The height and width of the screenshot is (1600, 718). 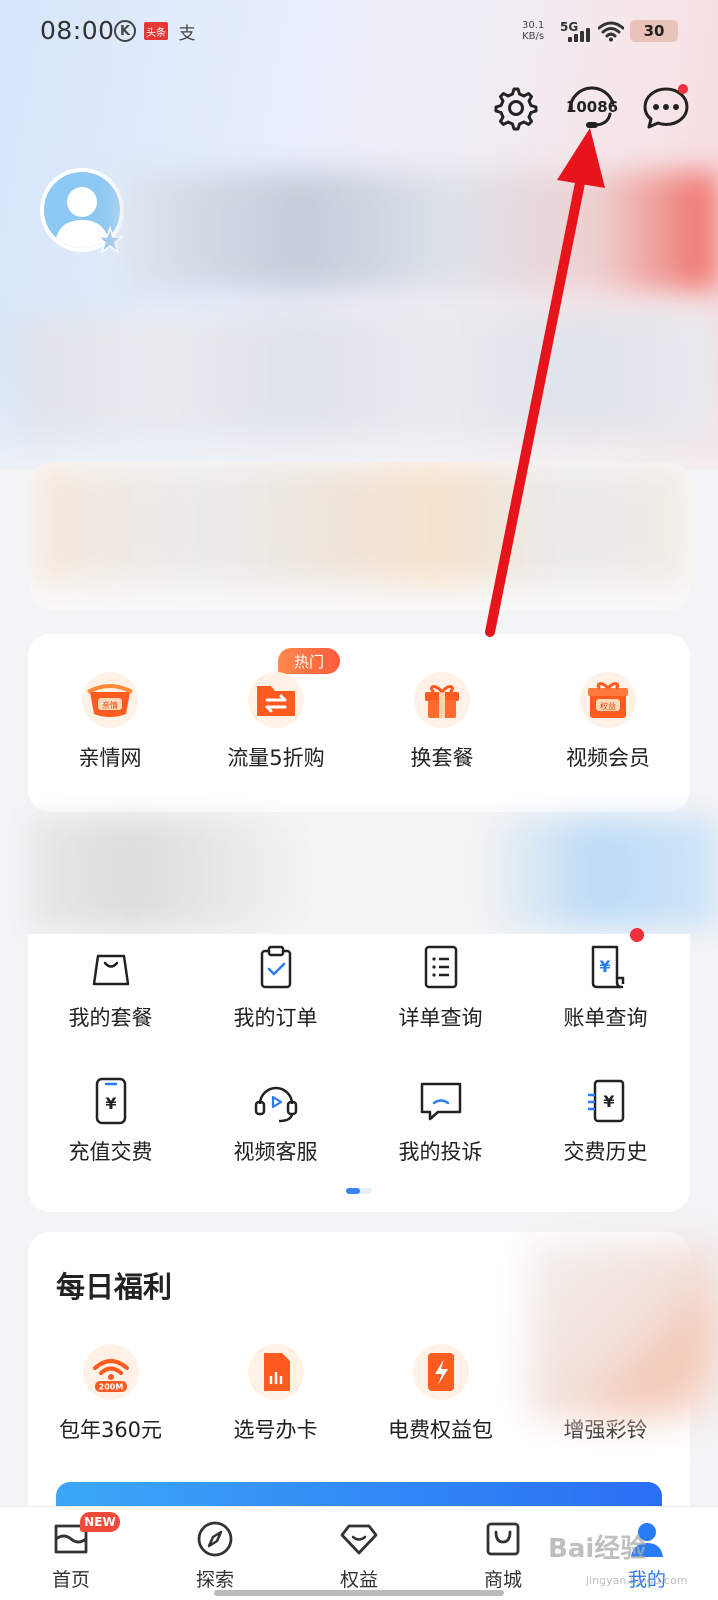 I want to click on video-member-tag: 权益, so click(x=608, y=706).